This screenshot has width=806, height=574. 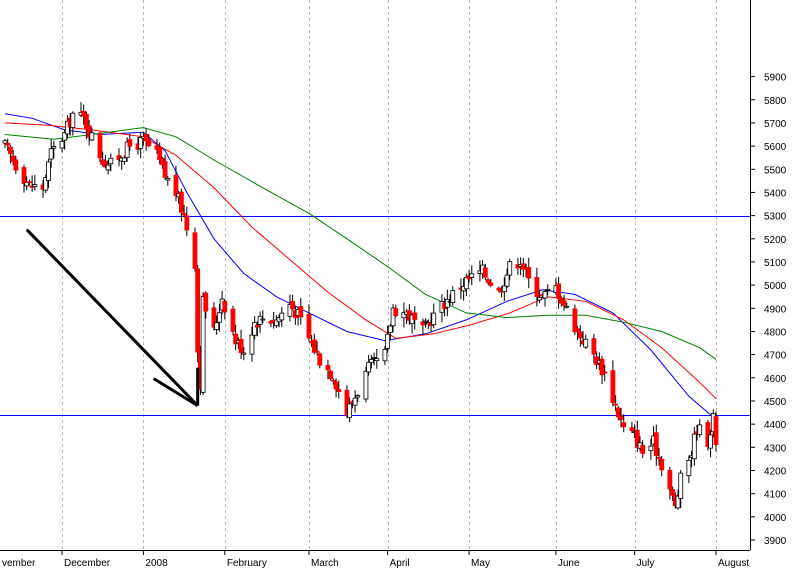 I want to click on y-tick-label: 5400, so click(x=775, y=193).